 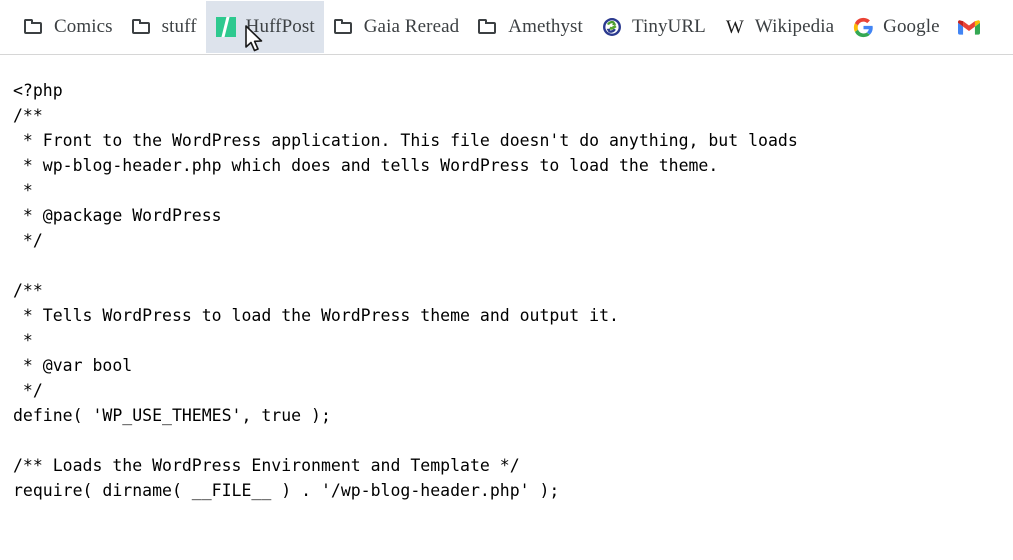 I want to click on bookmark-label: Wikipedia, so click(x=794, y=26).